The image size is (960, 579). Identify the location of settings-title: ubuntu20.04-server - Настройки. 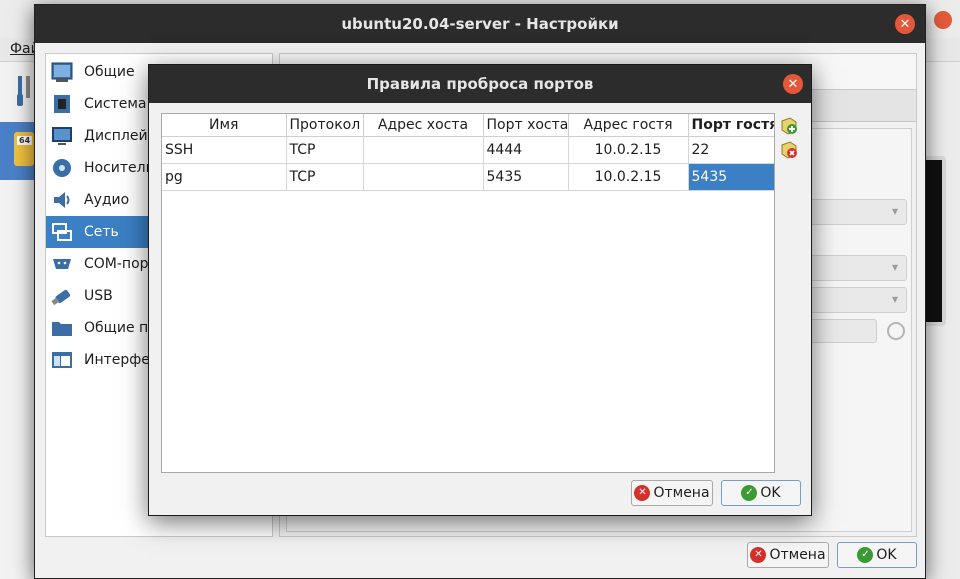
(480, 24).